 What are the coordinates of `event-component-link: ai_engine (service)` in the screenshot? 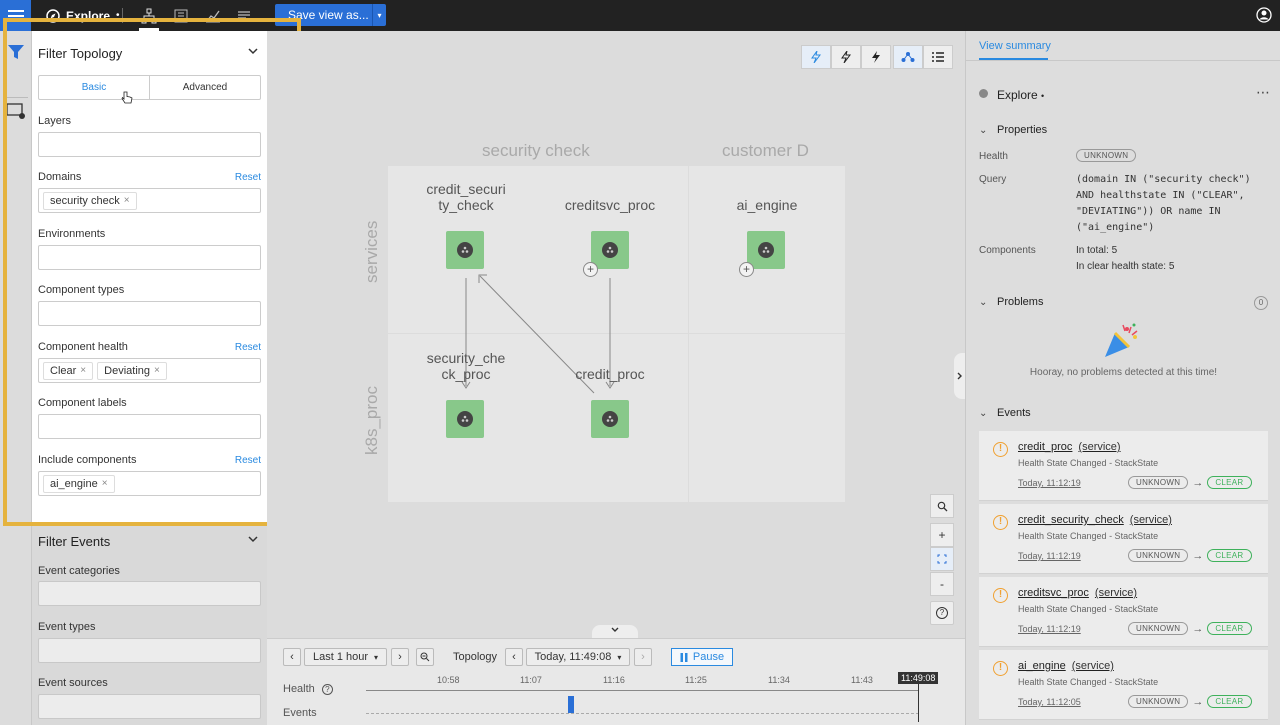 It's located at (1066, 666).